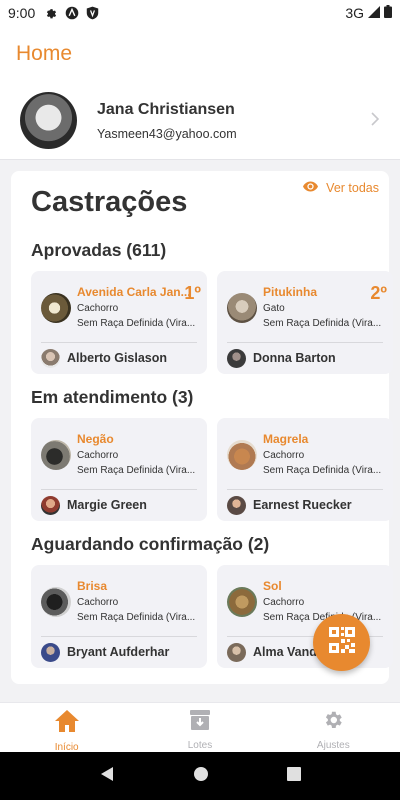  Describe the element at coordinates (51, 13) in the screenshot. I see `settings-gear-icon` at that location.